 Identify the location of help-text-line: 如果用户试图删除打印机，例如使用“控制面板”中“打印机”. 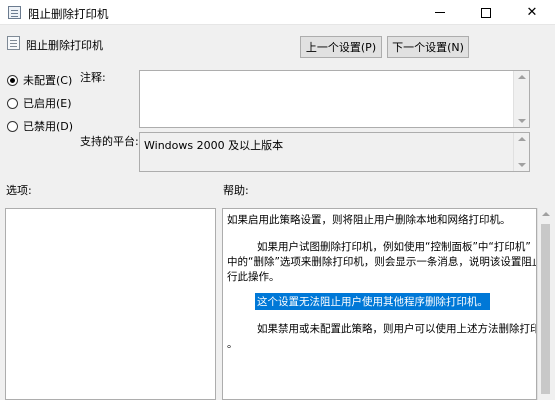
(394, 247).